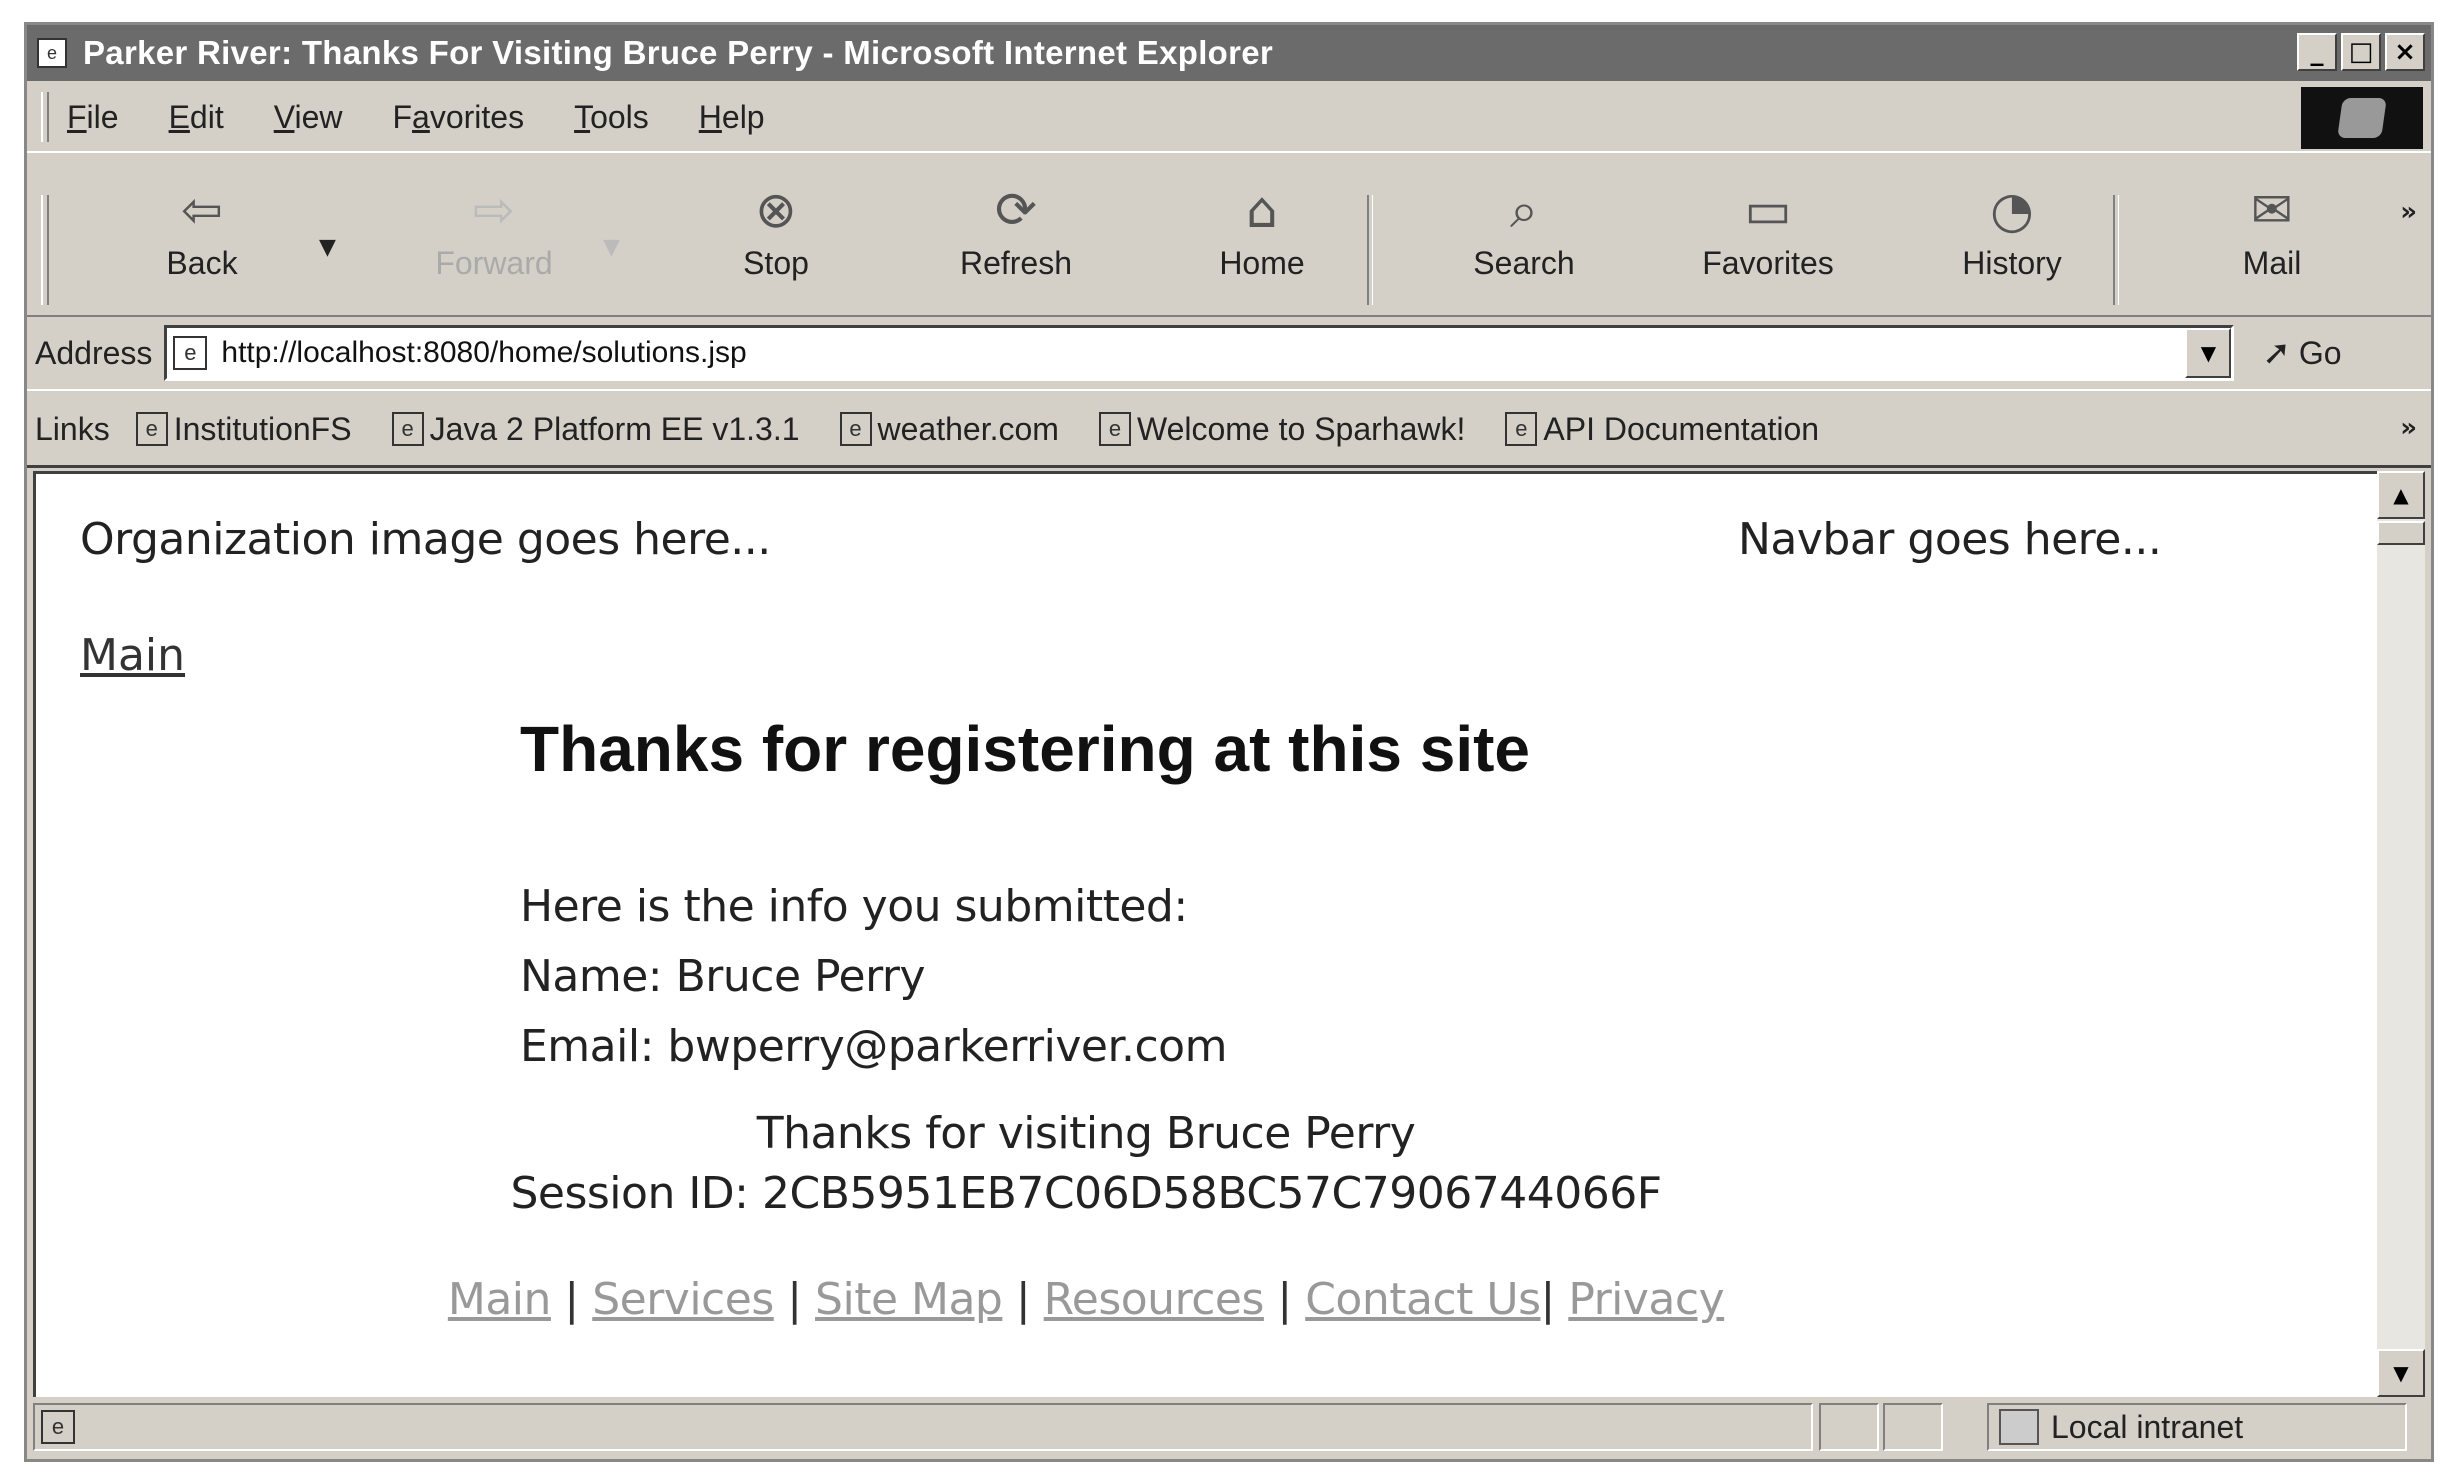 This screenshot has height=1470, width=2449. Describe the element at coordinates (595, 429) in the screenshot. I see `link-java2-platform: e Java 2 Platform EE v1.3.1` at that location.